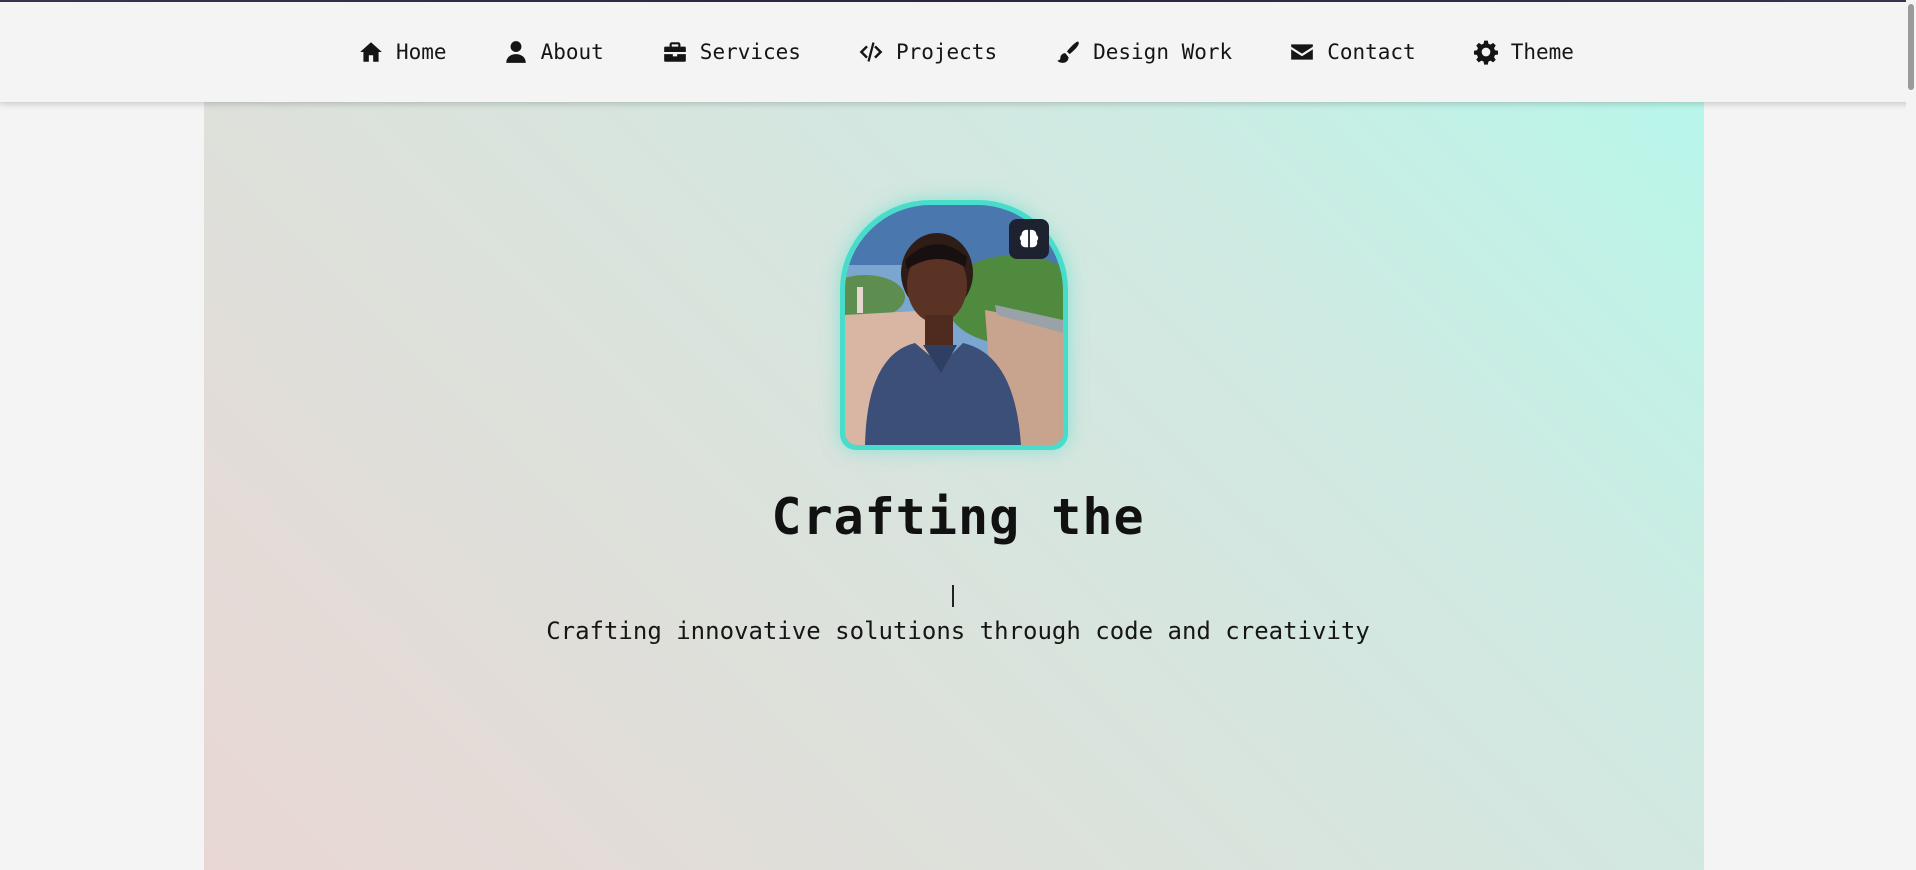 Image resolution: width=1916 pixels, height=870 pixels. Describe the element at coordinates (953, 596) in the screenshot. I see `typing-cursor` at that location.